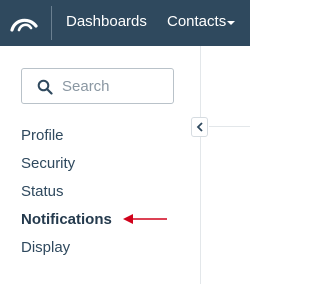  What do you see at coordinates (231, 23) in the screenshot?
I see `chevron-down-icon` at bounding box center [231, 23].